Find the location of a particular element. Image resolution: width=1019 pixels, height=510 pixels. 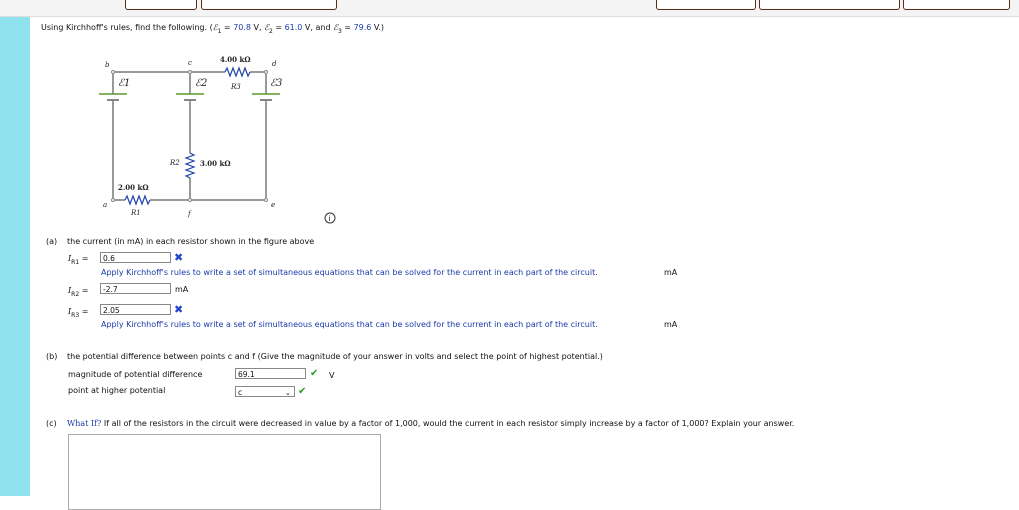

explanation-textarea is located at coordinates (224, 472).